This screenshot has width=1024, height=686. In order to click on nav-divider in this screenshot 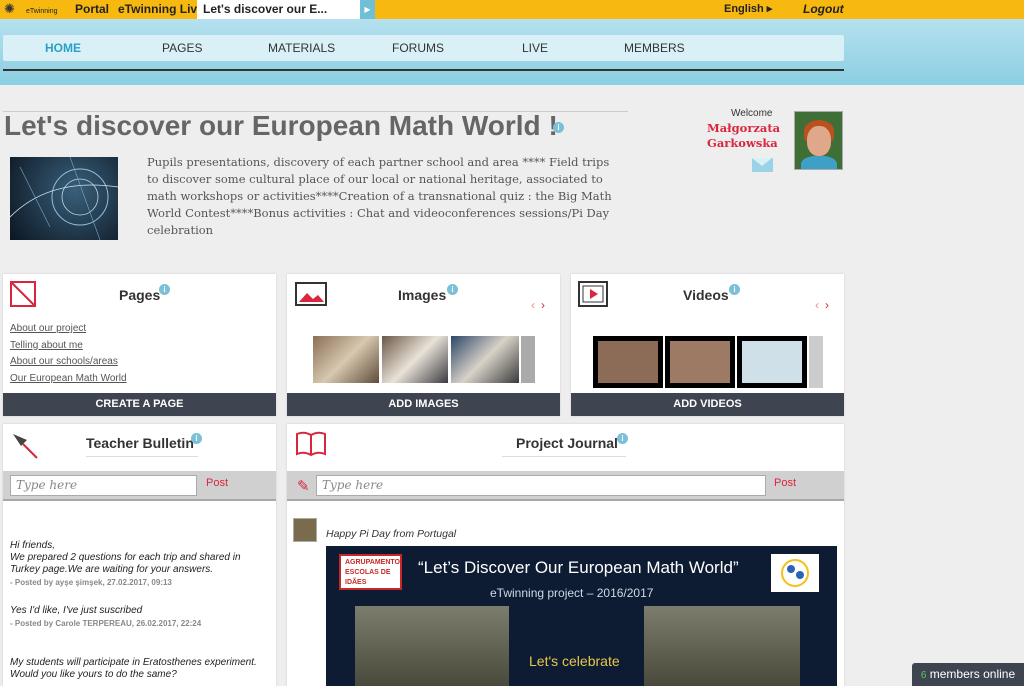, I will do `click(423, 70)`.